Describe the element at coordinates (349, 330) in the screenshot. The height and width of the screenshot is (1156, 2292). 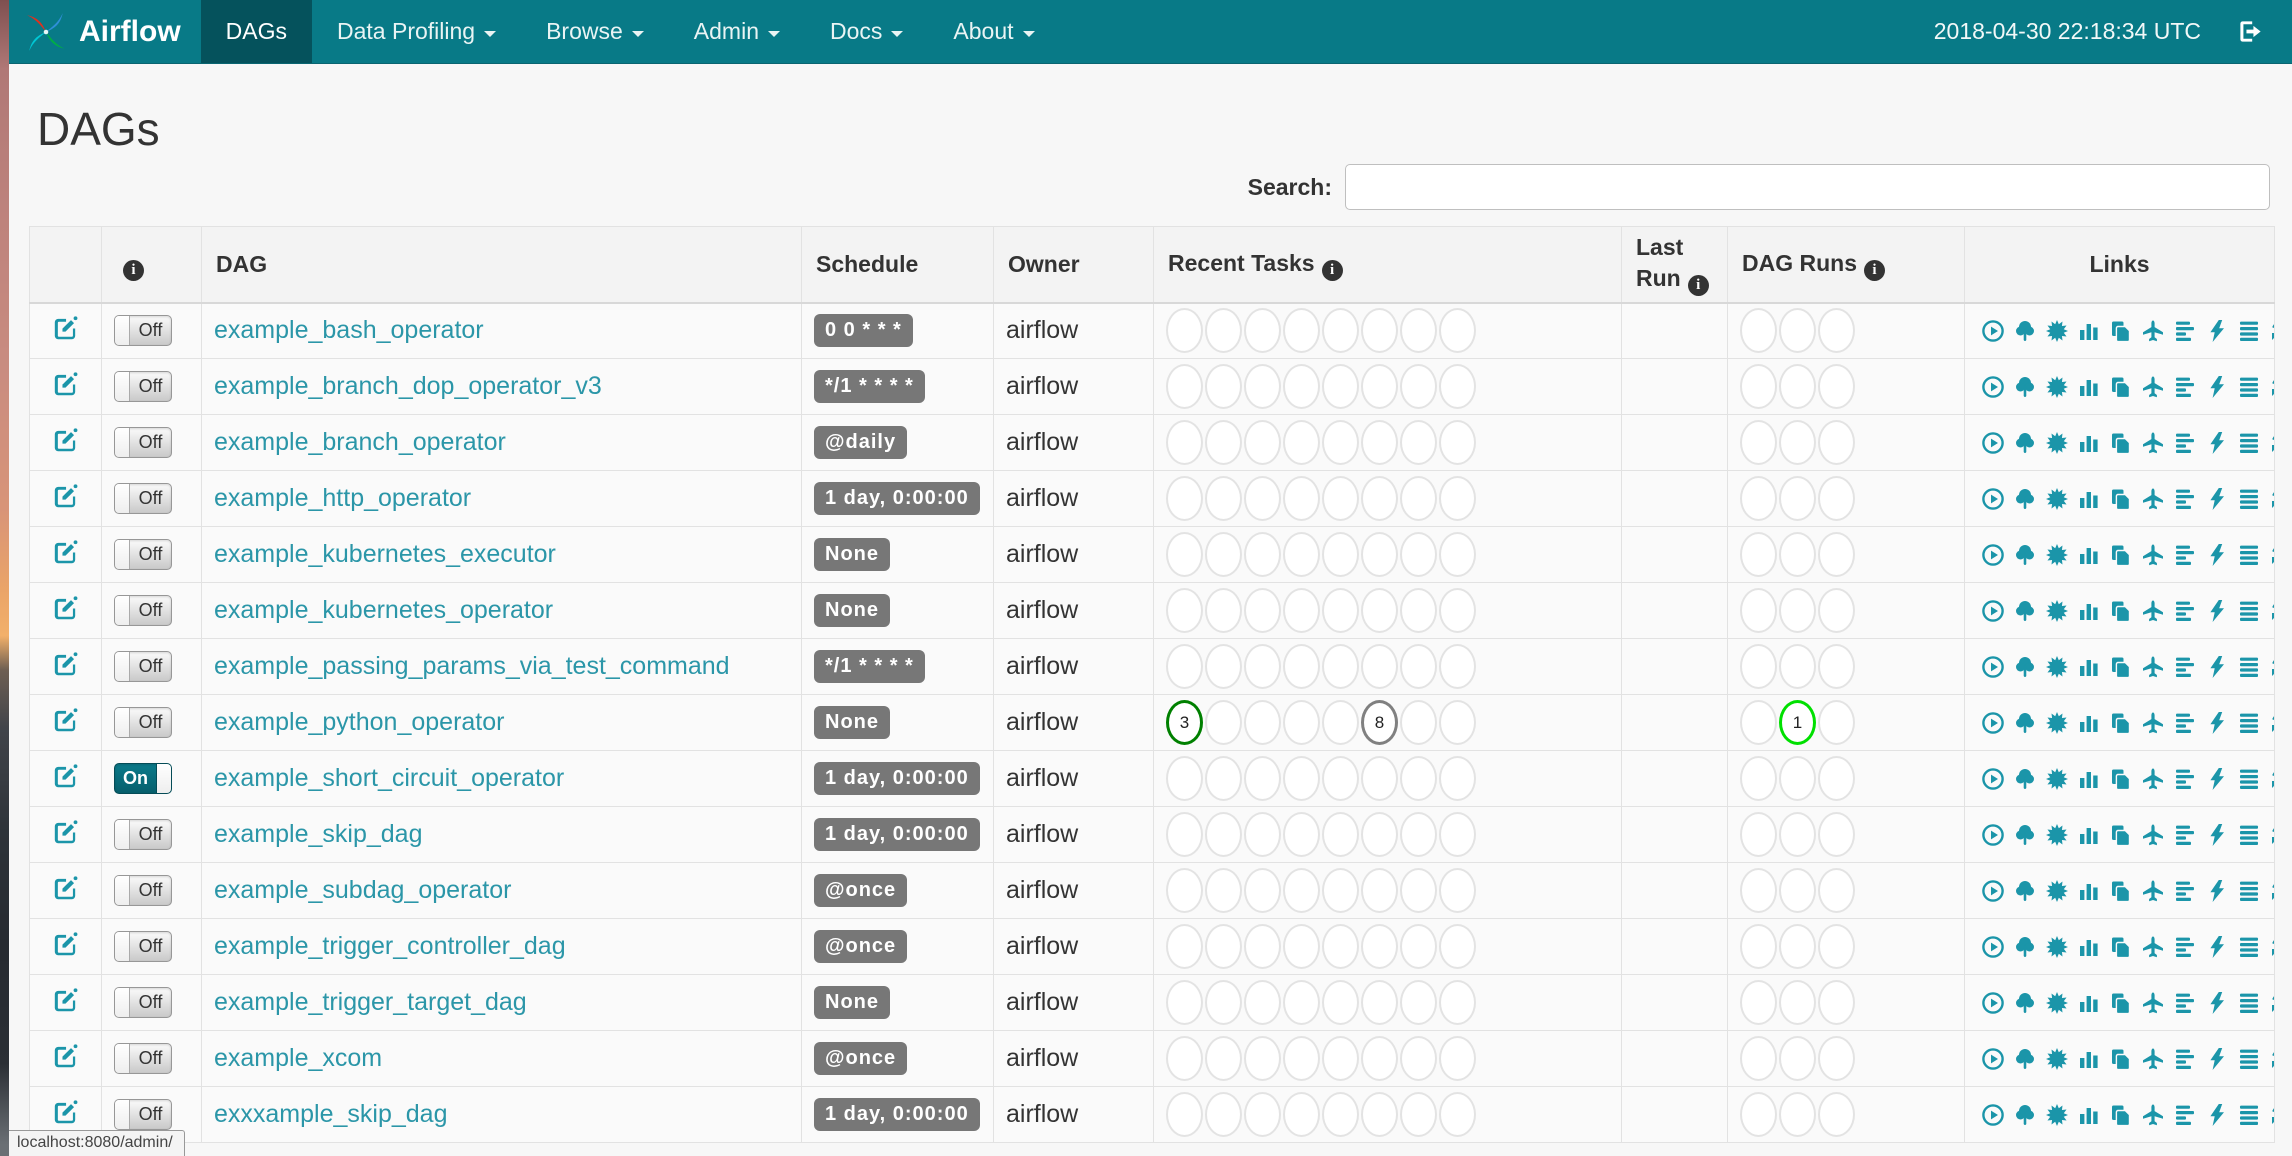
I see `dag-link: example_bash_operator` at that location.